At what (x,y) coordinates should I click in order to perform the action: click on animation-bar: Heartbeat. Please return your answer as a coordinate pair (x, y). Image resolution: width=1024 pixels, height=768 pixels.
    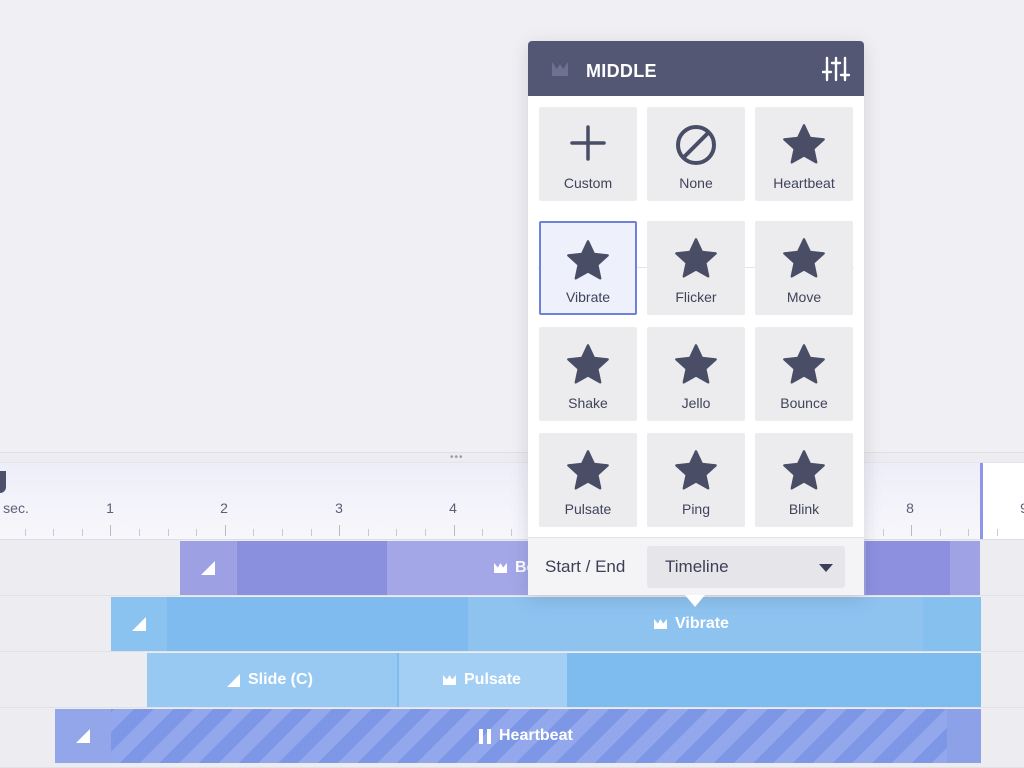
    Looking at the image, I should click on (518, 736).